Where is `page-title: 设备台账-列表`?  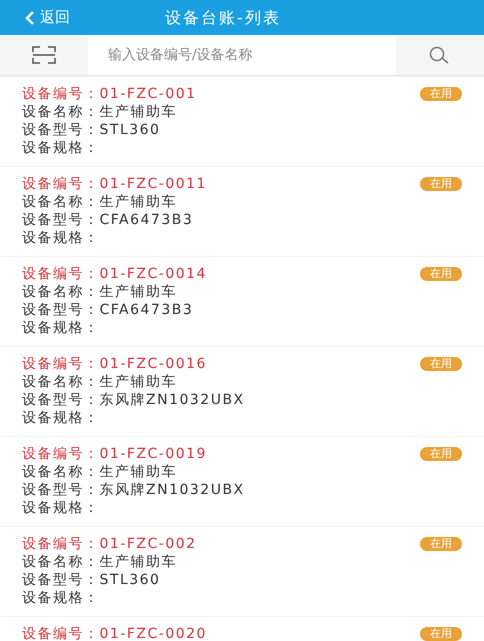 page-title: 设备台账-列表 is located at coordinates (223, 17).